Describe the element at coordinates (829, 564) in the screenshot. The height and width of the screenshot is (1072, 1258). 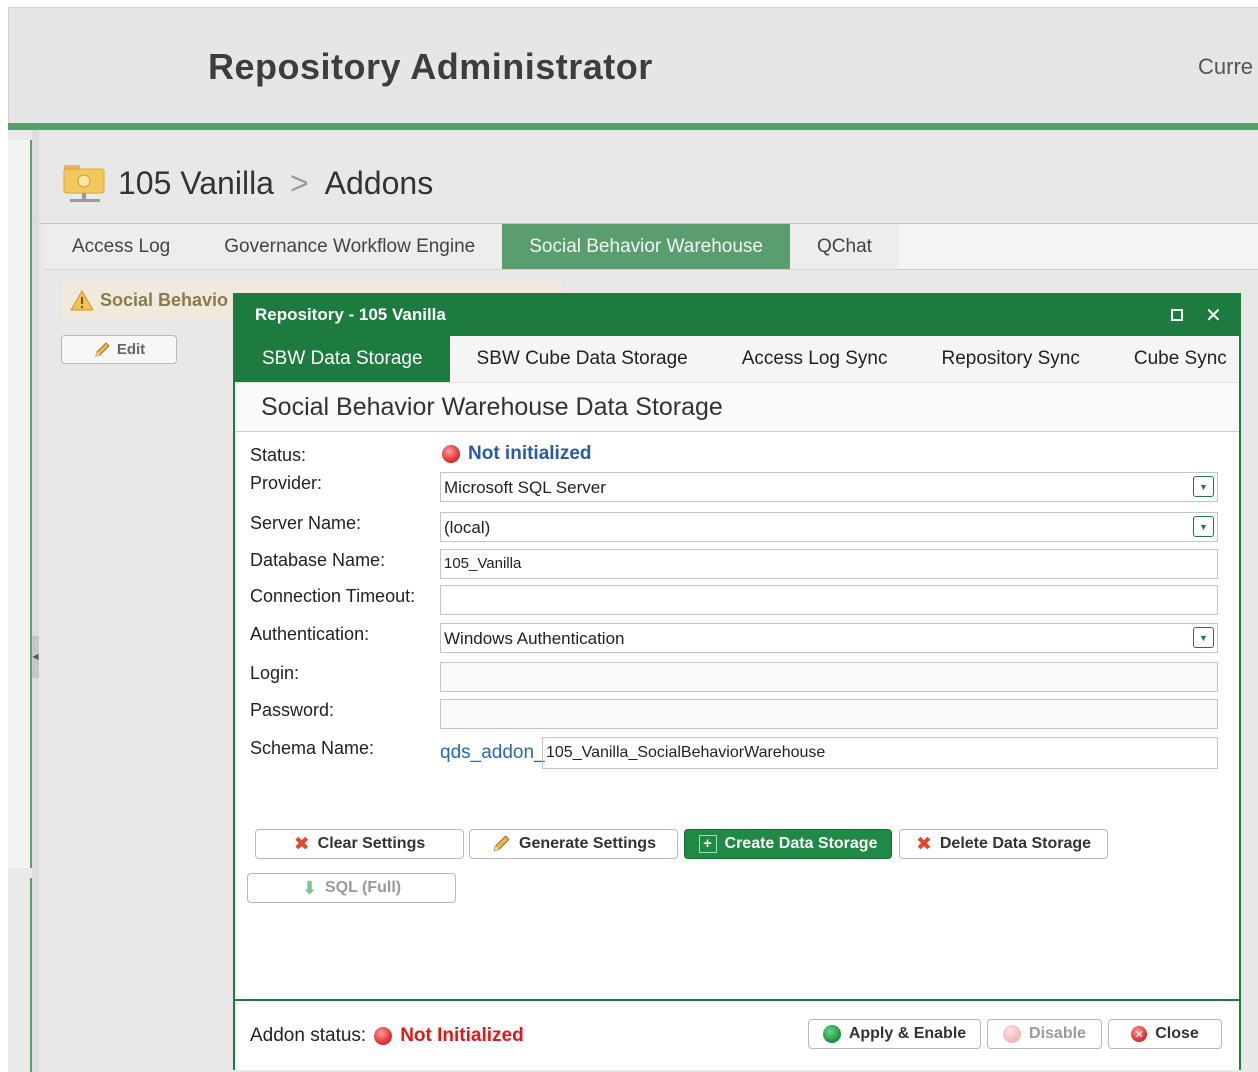
I see `database-name-input: 105_Vanilla` at that location.